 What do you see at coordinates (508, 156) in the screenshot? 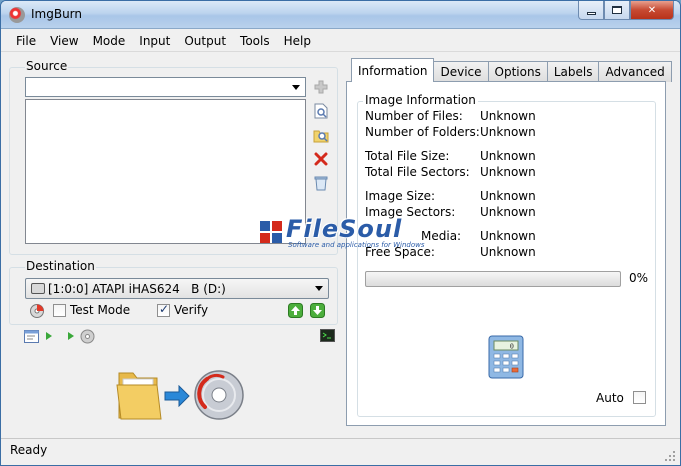
I see `total-file-size-value: Unknown` at bounding box center [508, 156].